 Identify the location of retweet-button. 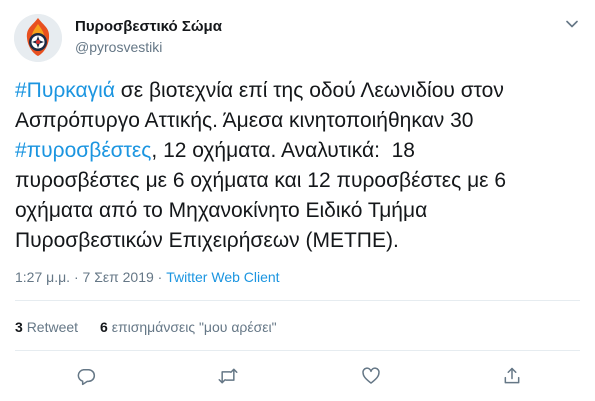
(228, 376).